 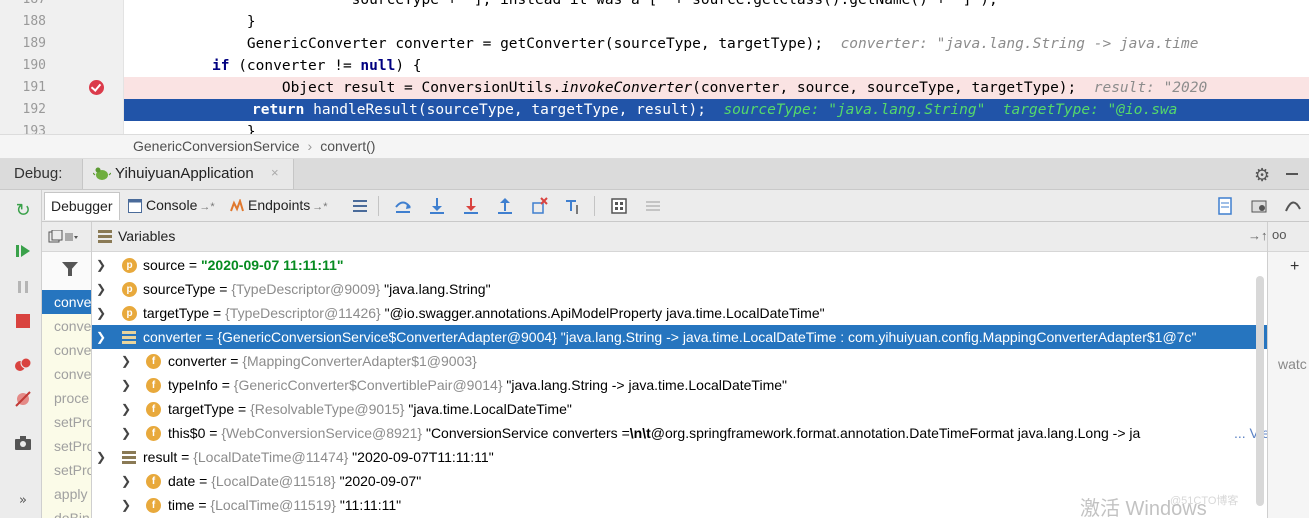 I want to click on frame-item: doBin, so click(x=66, y=512).